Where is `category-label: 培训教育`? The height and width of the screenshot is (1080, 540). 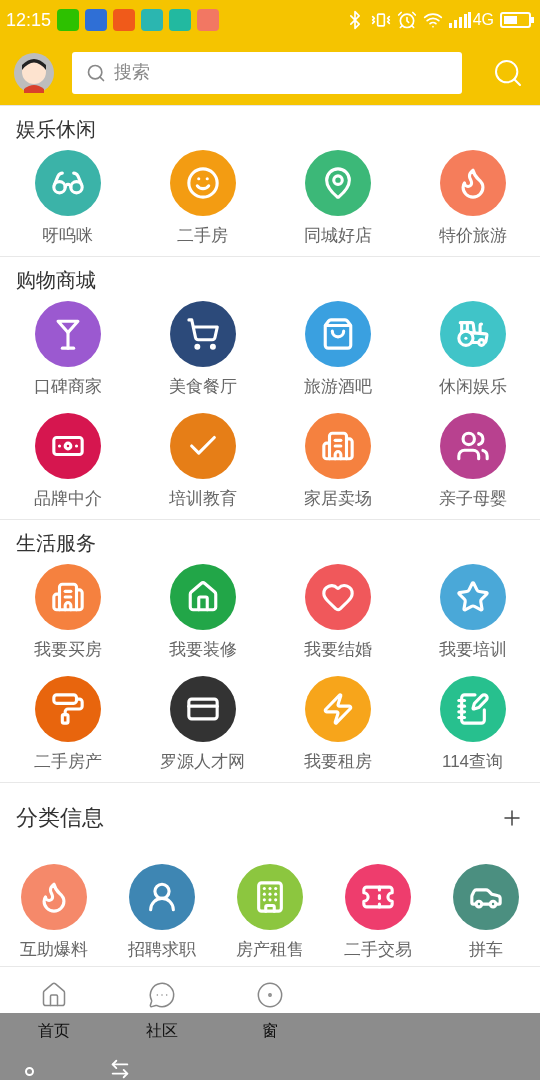
category-label: 培训教育 is located at coordinates (202, 499).